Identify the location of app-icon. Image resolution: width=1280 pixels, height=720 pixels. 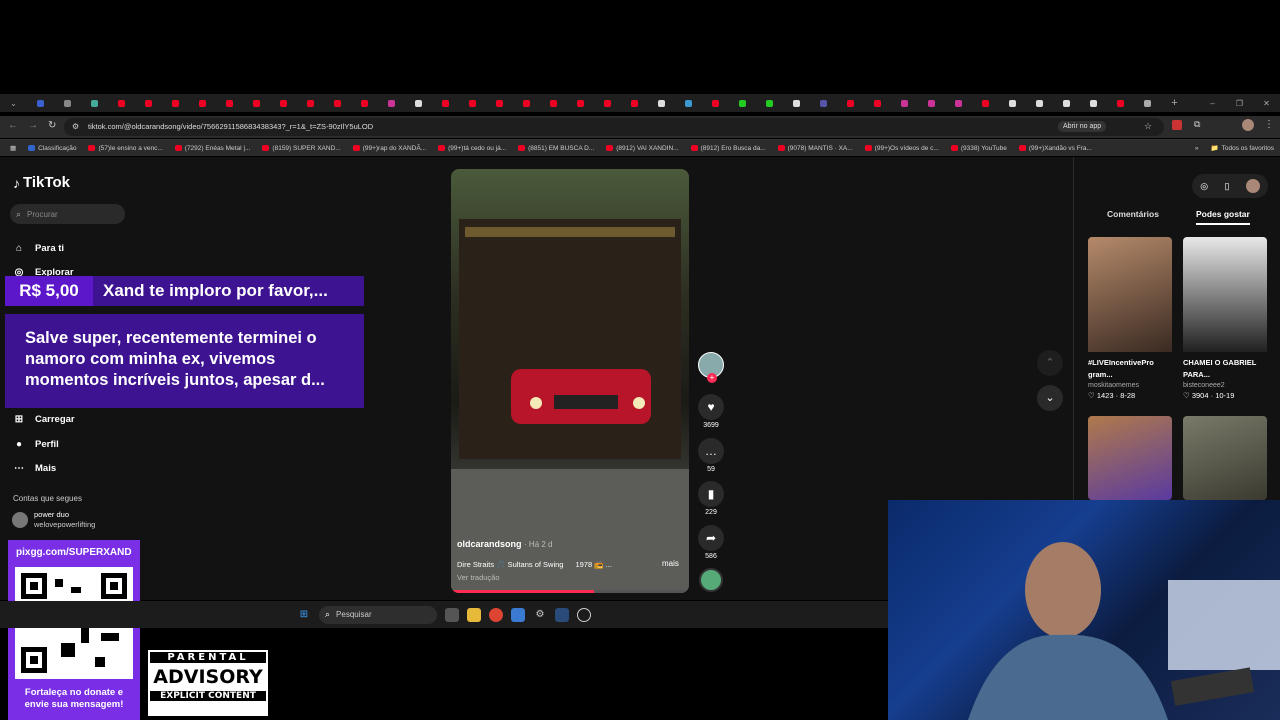
(518, 614).